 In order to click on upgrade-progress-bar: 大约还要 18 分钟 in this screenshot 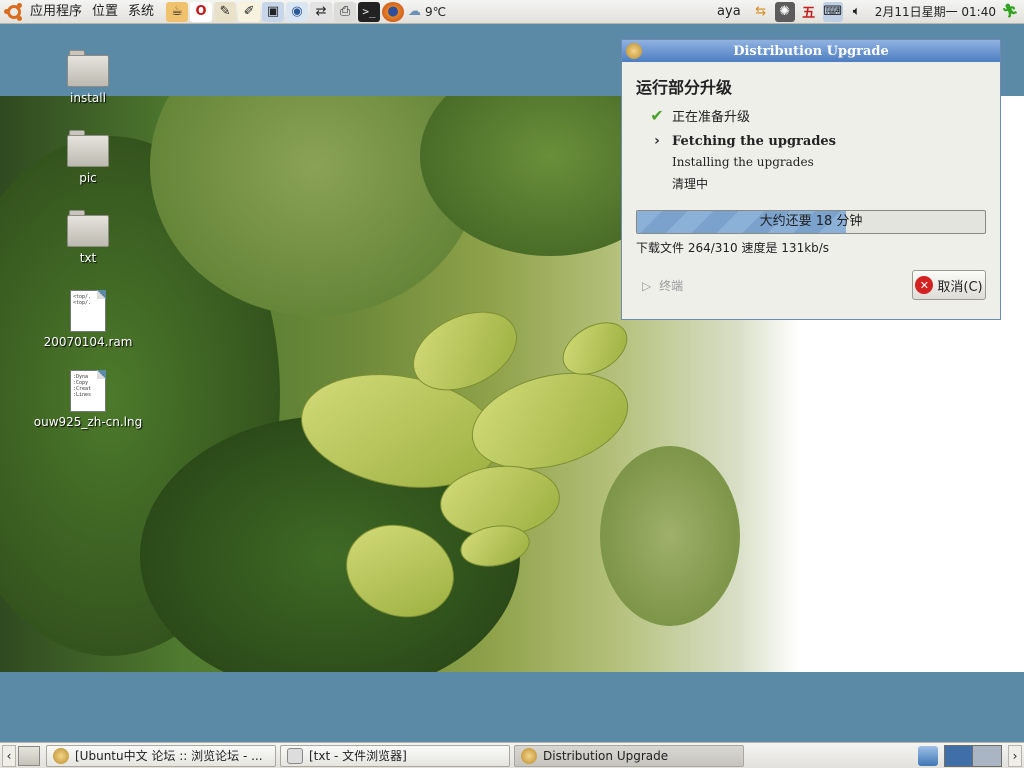, I will do `click(811, 222)`.